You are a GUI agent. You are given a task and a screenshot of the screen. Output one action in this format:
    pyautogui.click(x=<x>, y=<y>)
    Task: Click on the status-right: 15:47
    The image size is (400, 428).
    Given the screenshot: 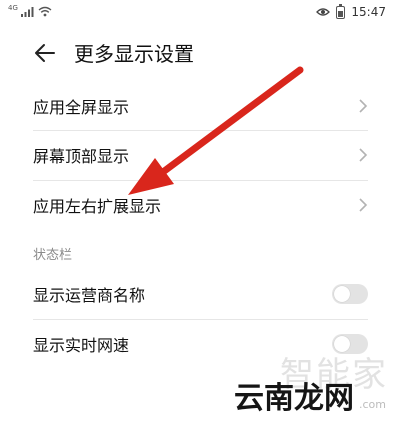 What is the action you would take?
    pyautogui.click(x=351, y=11)
    